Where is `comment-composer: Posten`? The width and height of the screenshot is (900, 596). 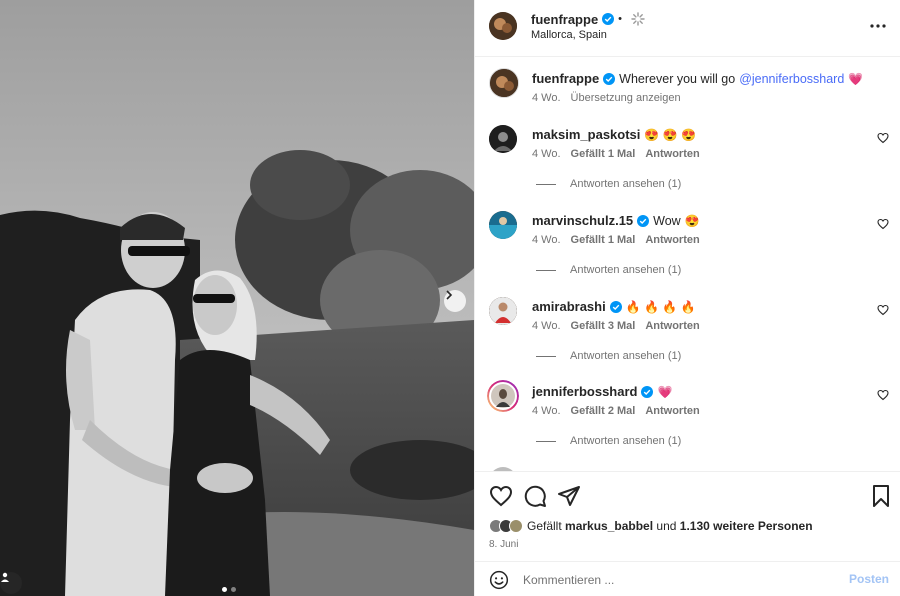 comment-composer: Posten is located at coordinates (687, 578).